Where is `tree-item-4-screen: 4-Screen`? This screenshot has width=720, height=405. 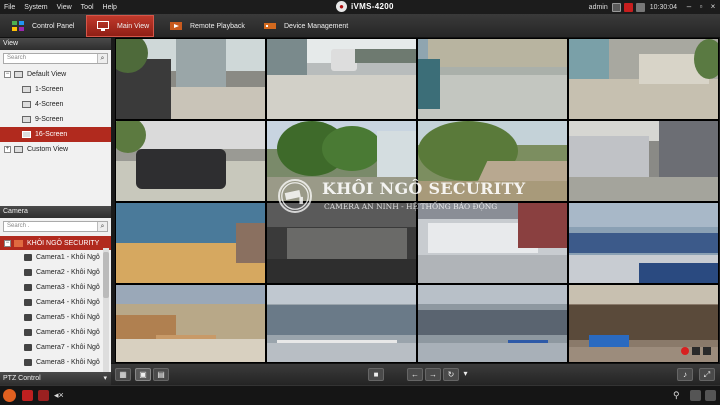
tree-item-4-screen: 4-Screen is located at coordinates (55, 104).